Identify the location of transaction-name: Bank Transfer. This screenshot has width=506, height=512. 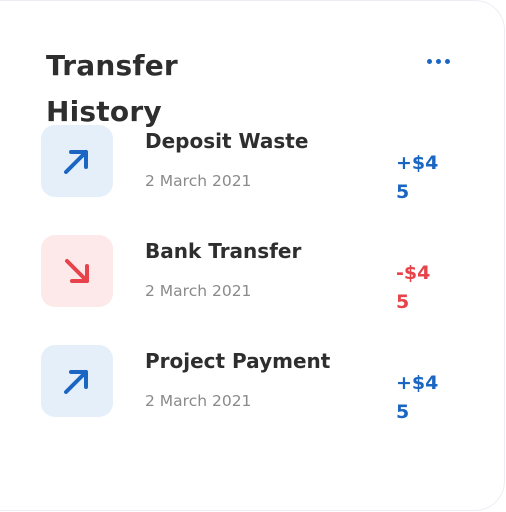
(223, 251).